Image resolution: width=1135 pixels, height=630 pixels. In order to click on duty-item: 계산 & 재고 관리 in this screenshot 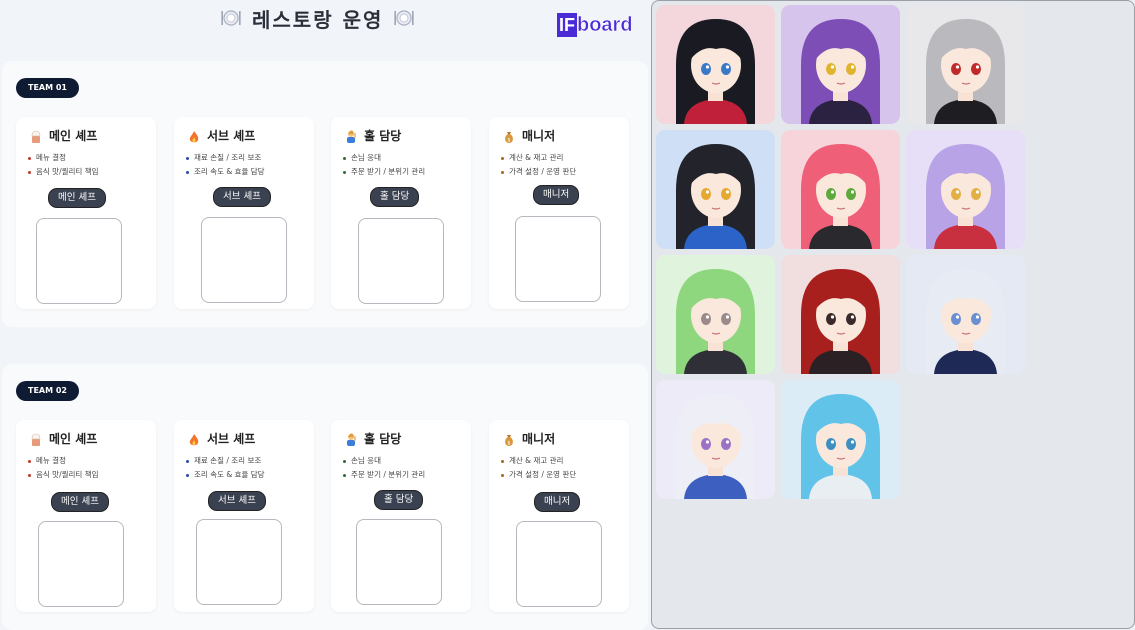, I will do `click(538, 461)`.